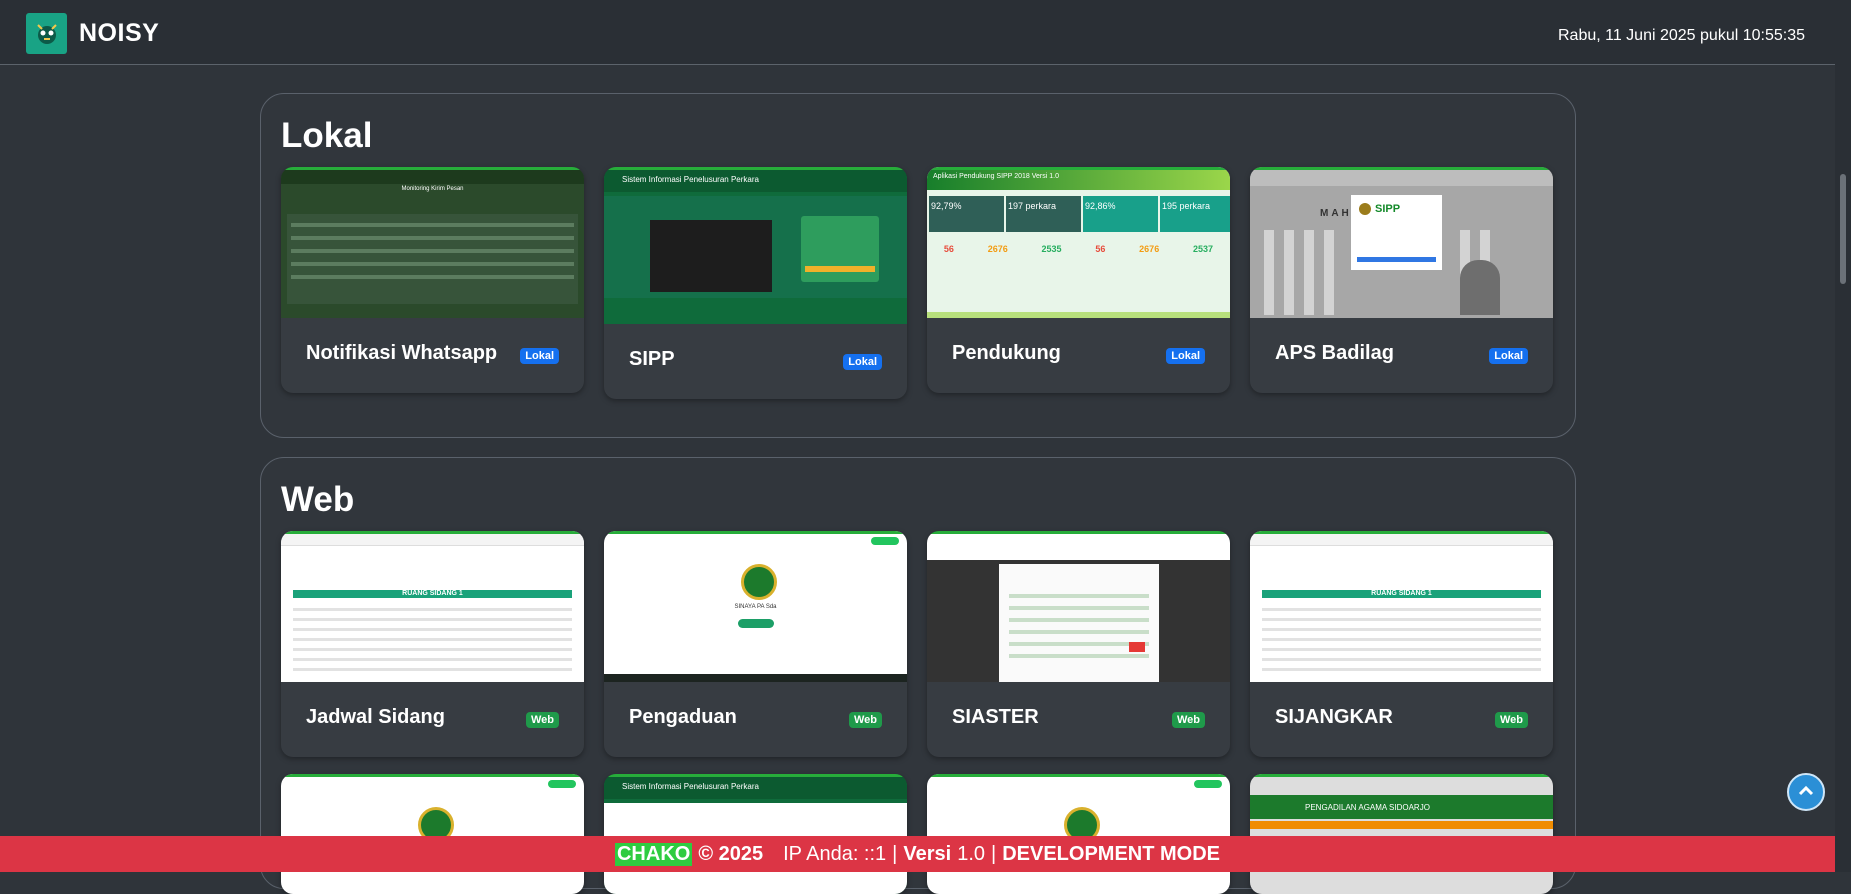 The width and height of the screenshot is (1851, 894). I want to click on brand-logo-icon, so click(46, 33).